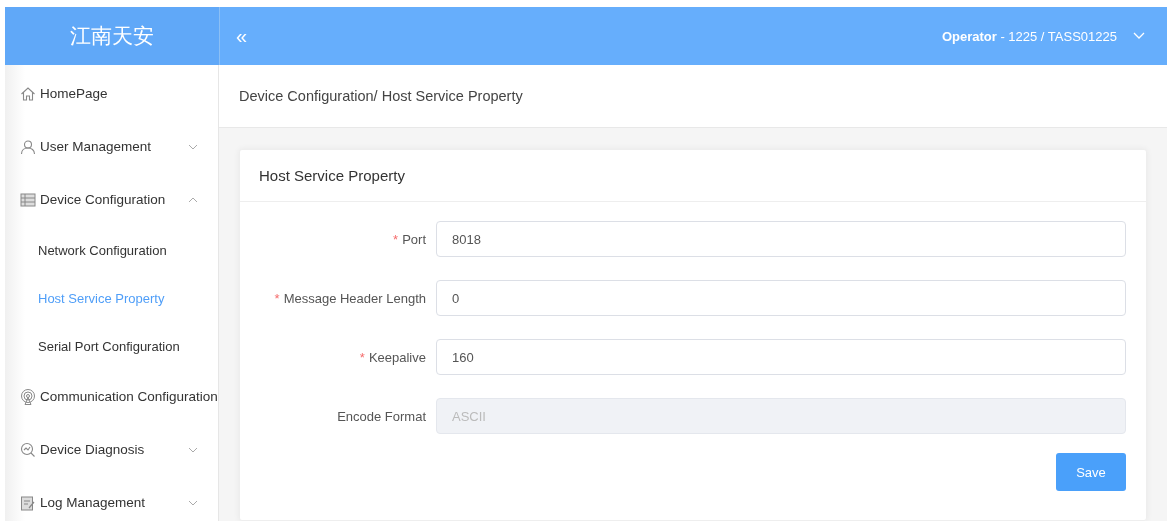  I want to click on sidebar-subitem: Network Configuration, so click(111, 250).